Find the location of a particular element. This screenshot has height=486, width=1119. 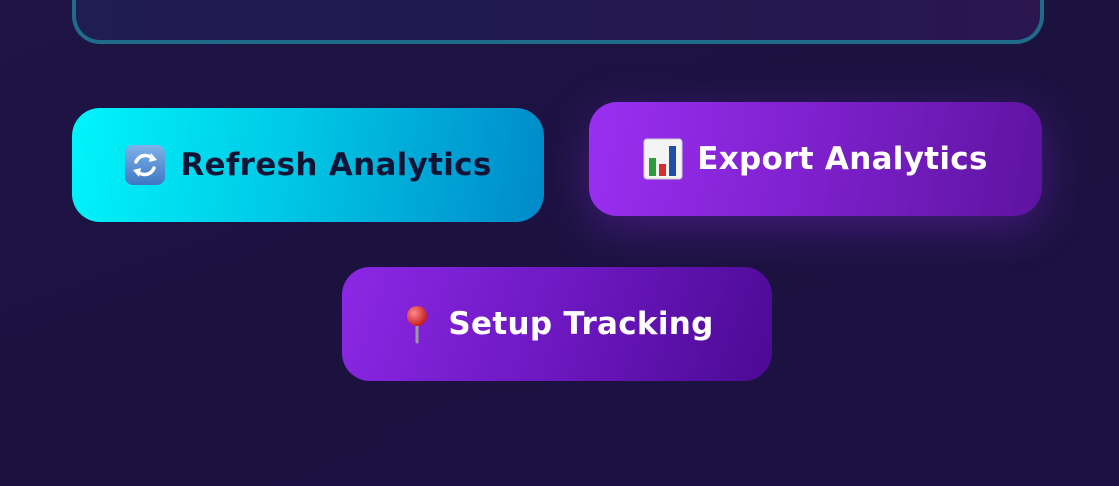

setup-tracking-label: Setup Tracking is located at coordinates (581, 324).